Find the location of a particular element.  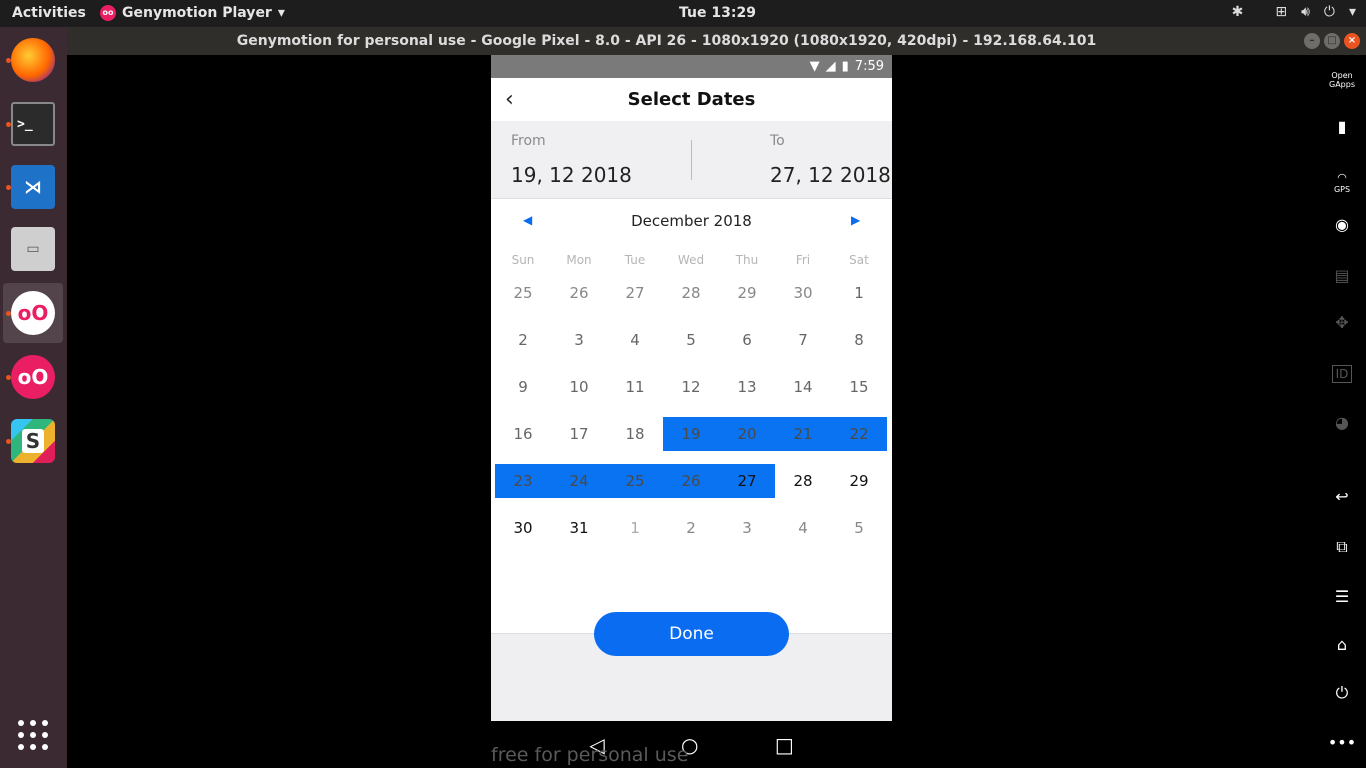

from-value: 19, 12 2018 is located at coordinates (571, 175).